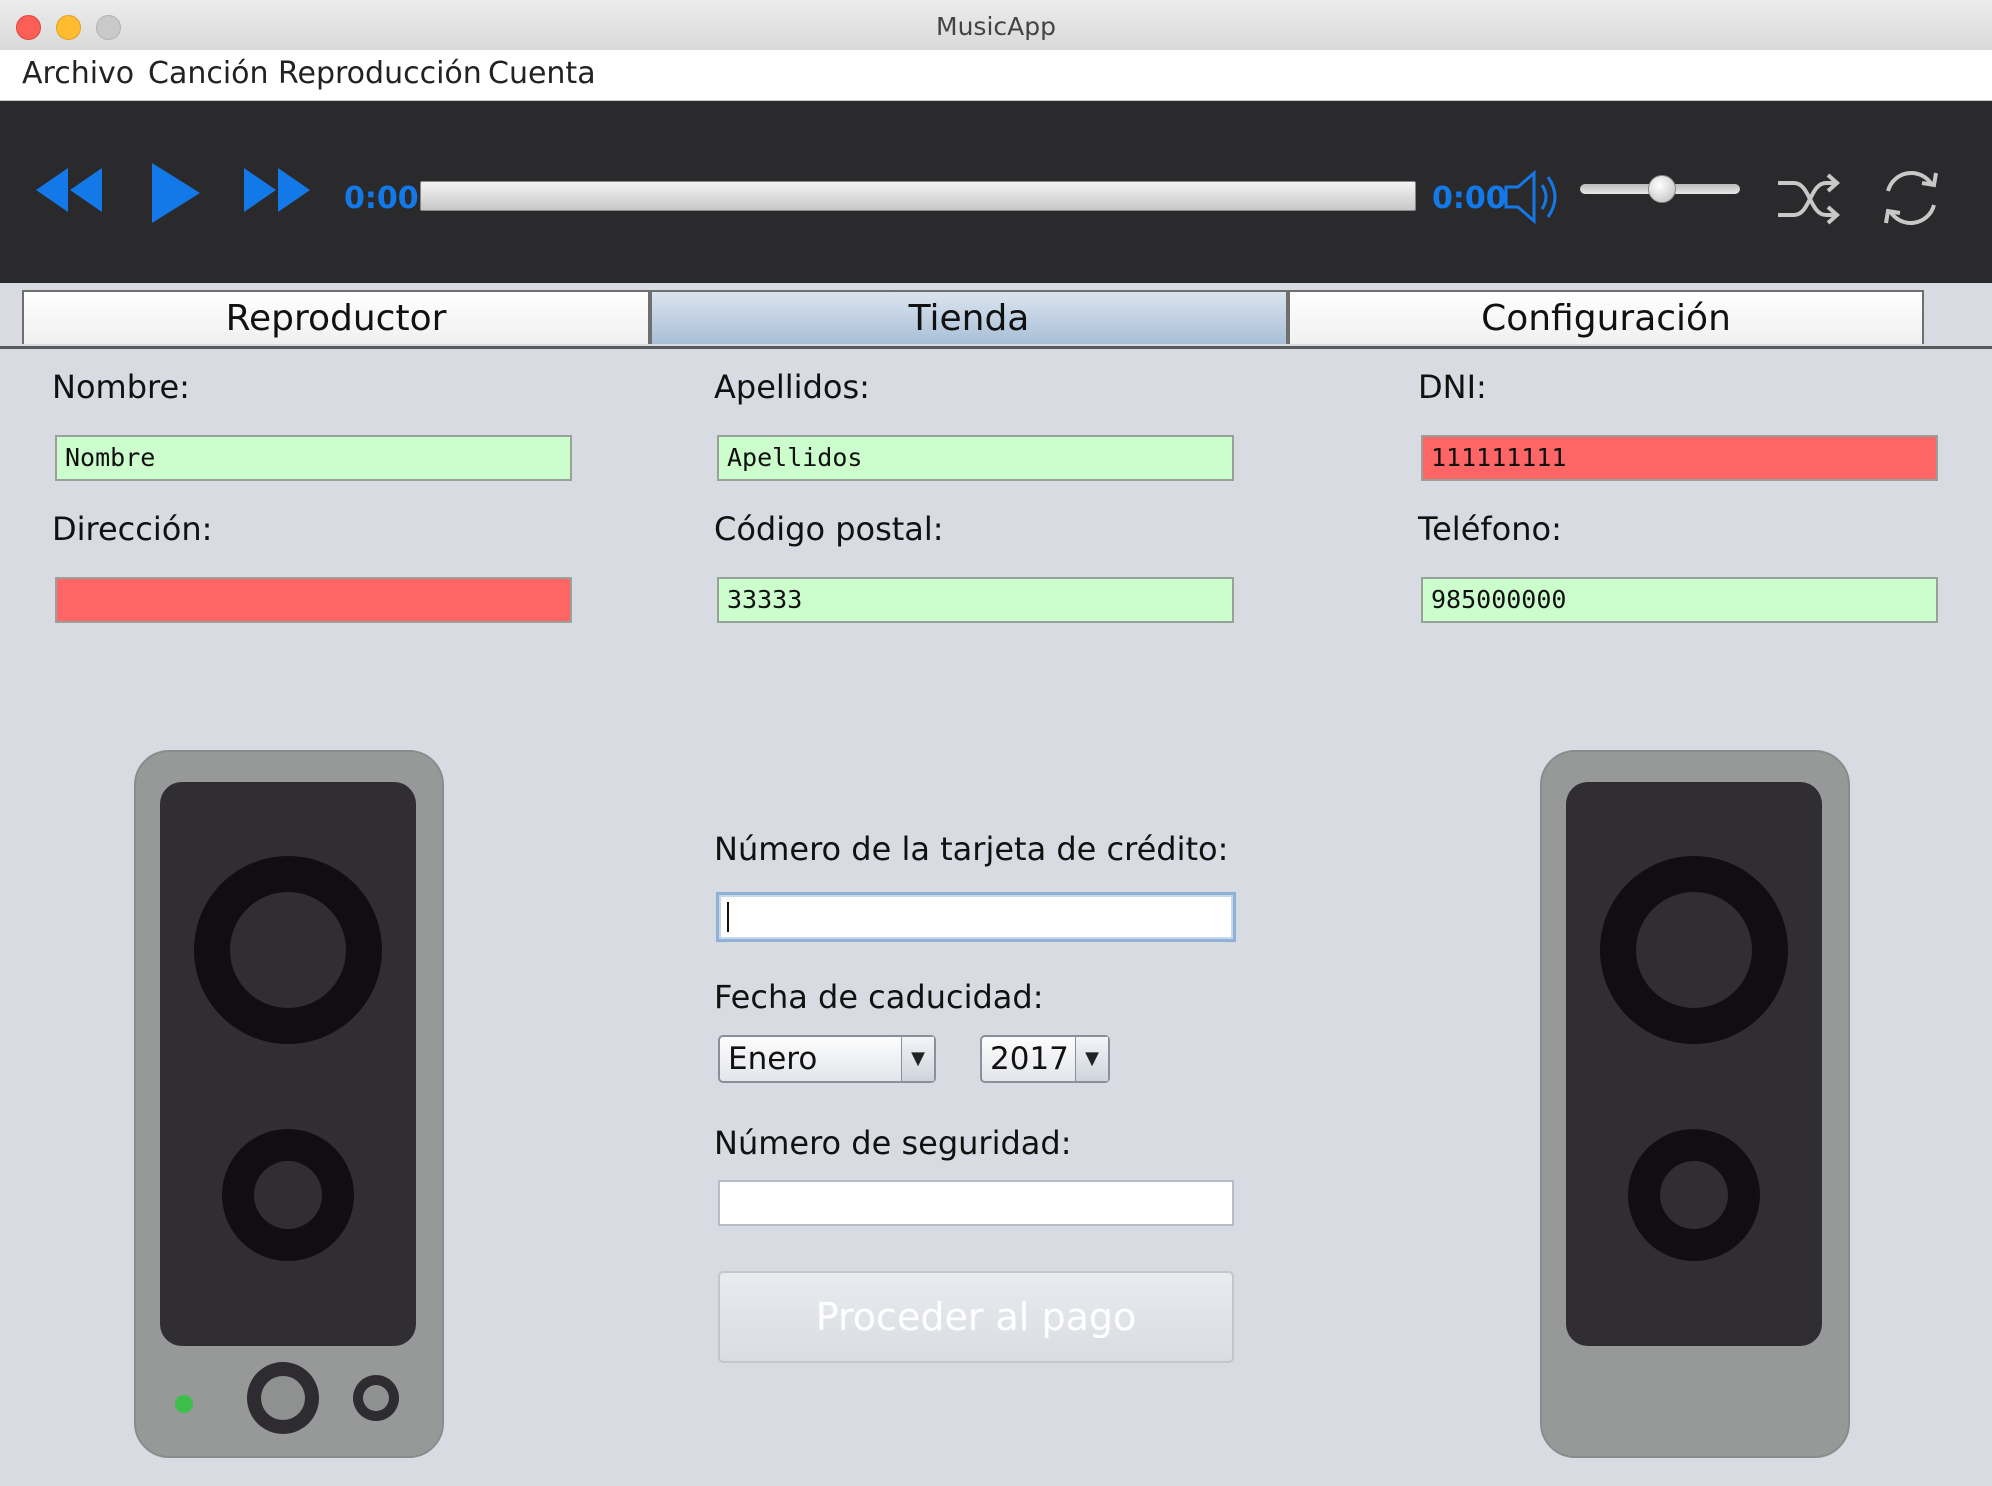  I want to click on proceder-pago-button: Proceder al pago, so click(976, 1317).